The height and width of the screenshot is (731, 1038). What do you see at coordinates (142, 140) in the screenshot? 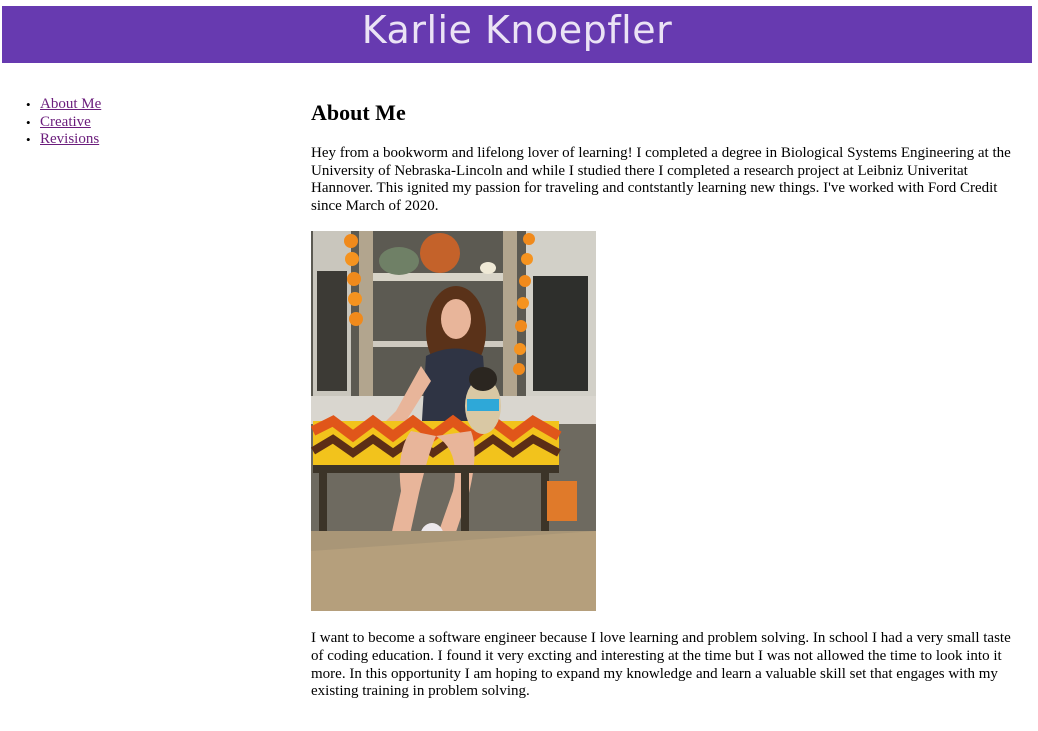
I see `nav-item-revisions: • Revisions` at bounding box center [142, 140].